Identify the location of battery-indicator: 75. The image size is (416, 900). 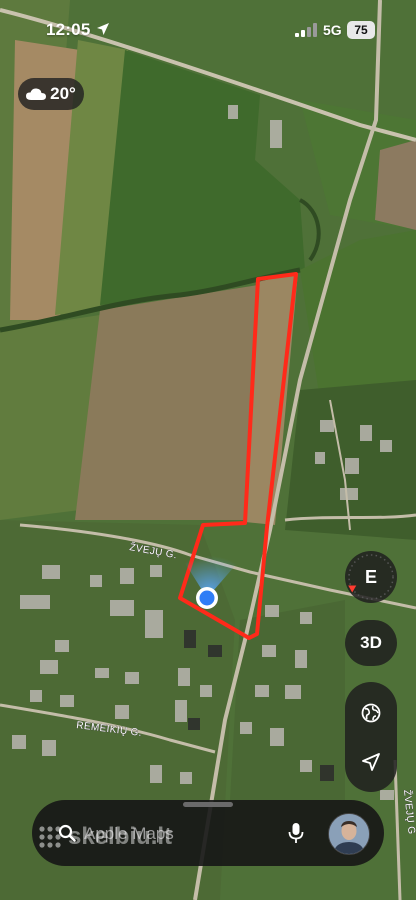
(361, 30).